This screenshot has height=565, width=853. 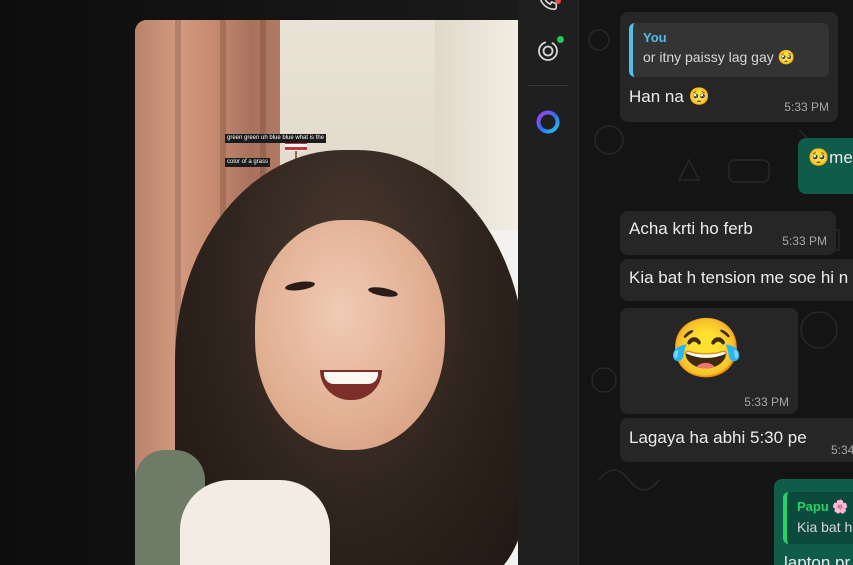 I want to click on message-bubble-incoming: 😂 5:33 PM, so click(x=709, y=361).